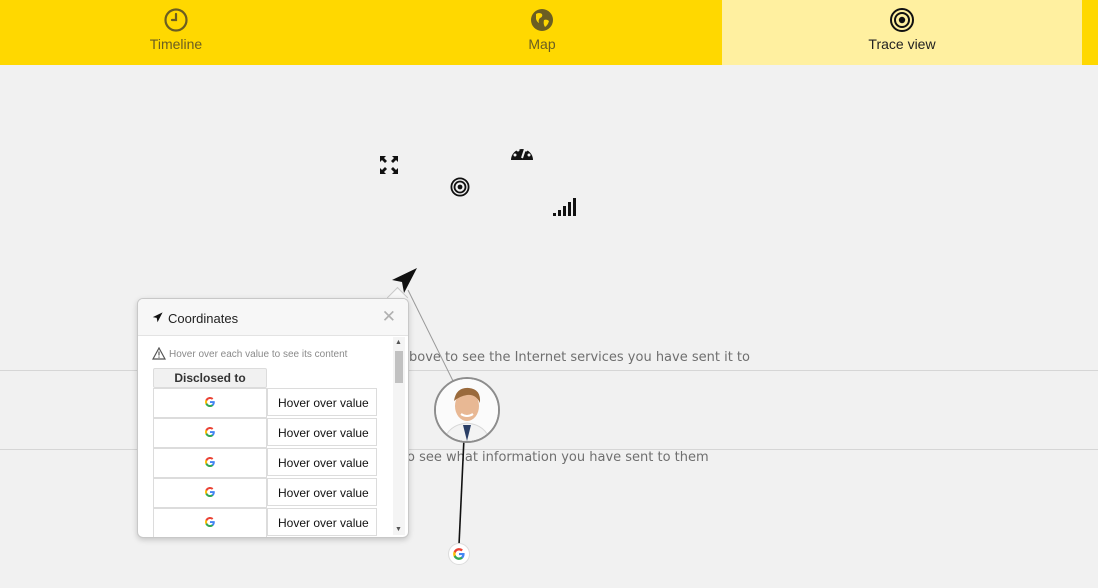 The image size is (1098, 588). I want to click on scroll-up-arrow-icon: ▲, so click(398, 342).